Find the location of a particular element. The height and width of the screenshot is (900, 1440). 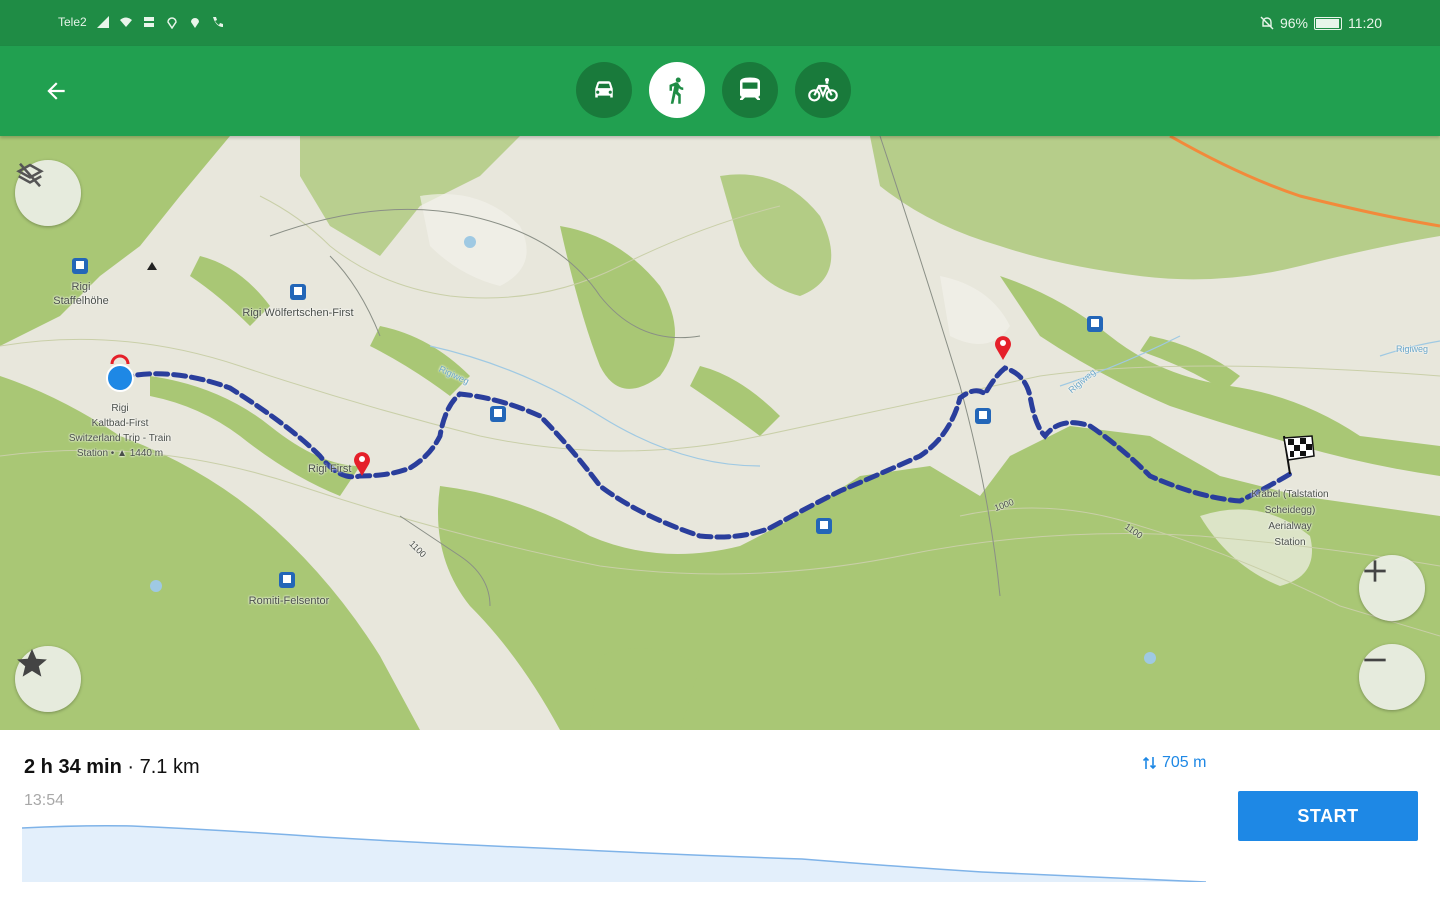

plus-icon is located at coordinates (1375, 571).